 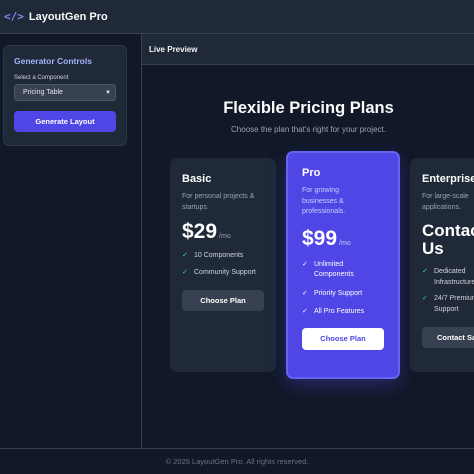 I want to click on generate-layout-button: Generate Layout, so click(x=65, y=121).